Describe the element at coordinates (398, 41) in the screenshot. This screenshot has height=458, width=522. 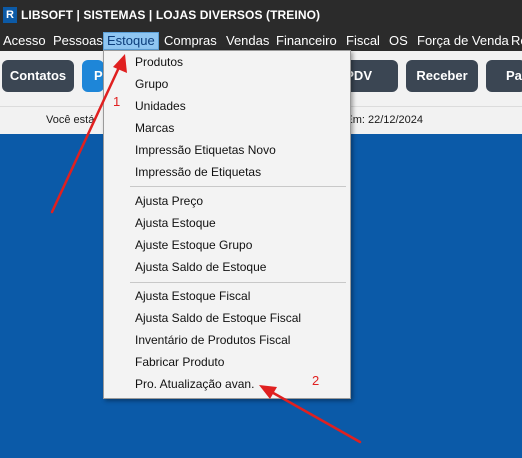
I see `menu-os: OS` at that location.